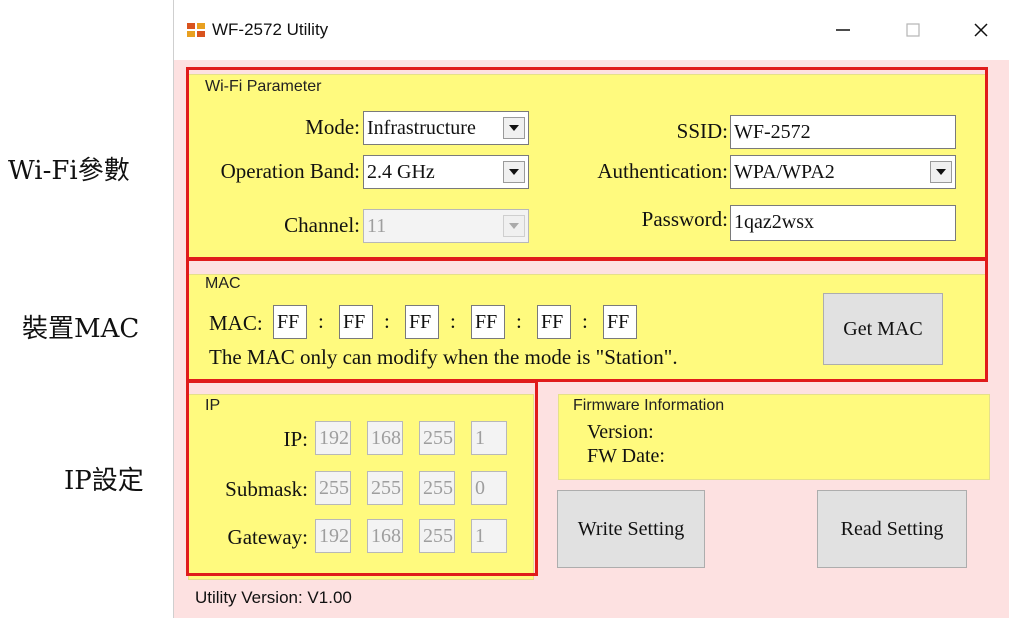 The image size is (1009, 618). I want to click on mode-select: Infrastructure, so click(446, 128).